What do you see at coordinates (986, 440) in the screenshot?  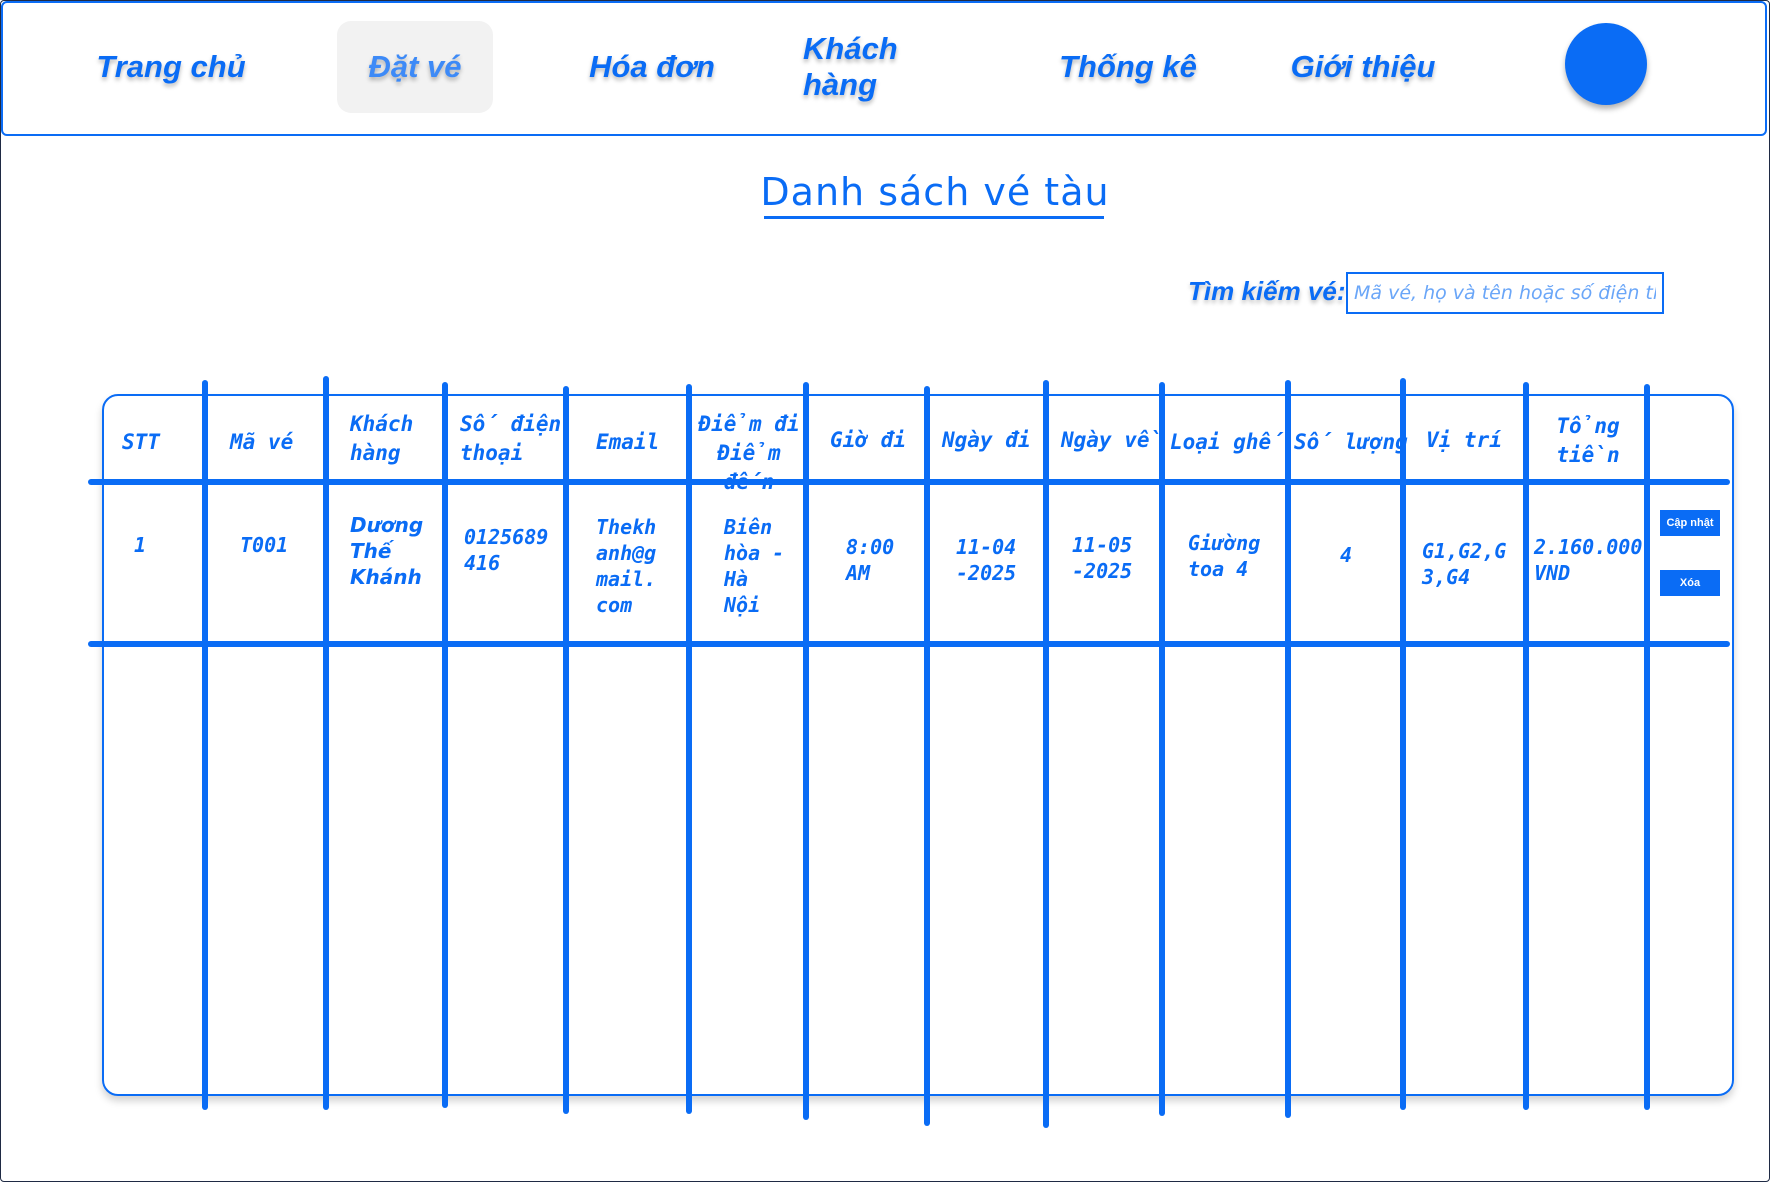 I see `header-ngay-di: Ngày đi` at bounding box center [986, 440].